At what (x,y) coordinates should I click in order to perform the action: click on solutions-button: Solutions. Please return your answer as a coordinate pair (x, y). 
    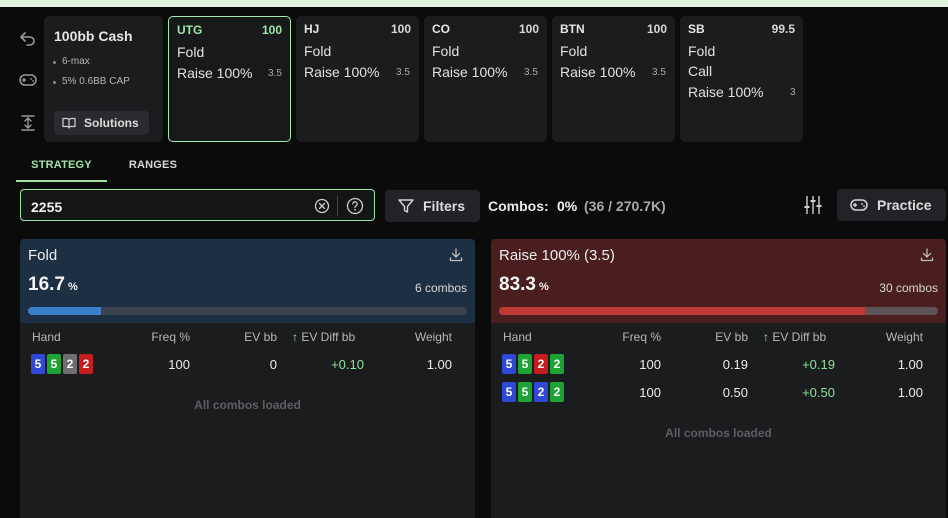
    Looking at the image, I should click on (101, 123).